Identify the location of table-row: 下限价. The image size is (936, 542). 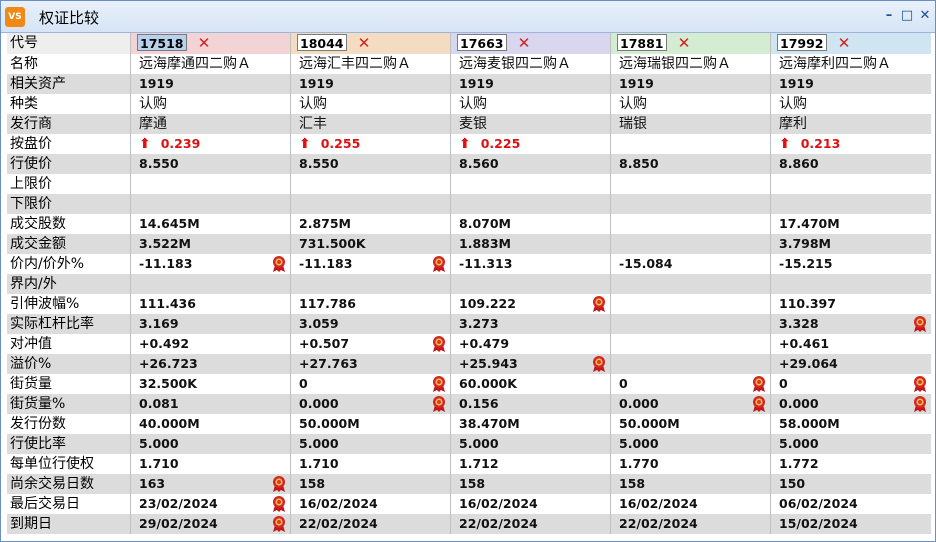
(469, 204).